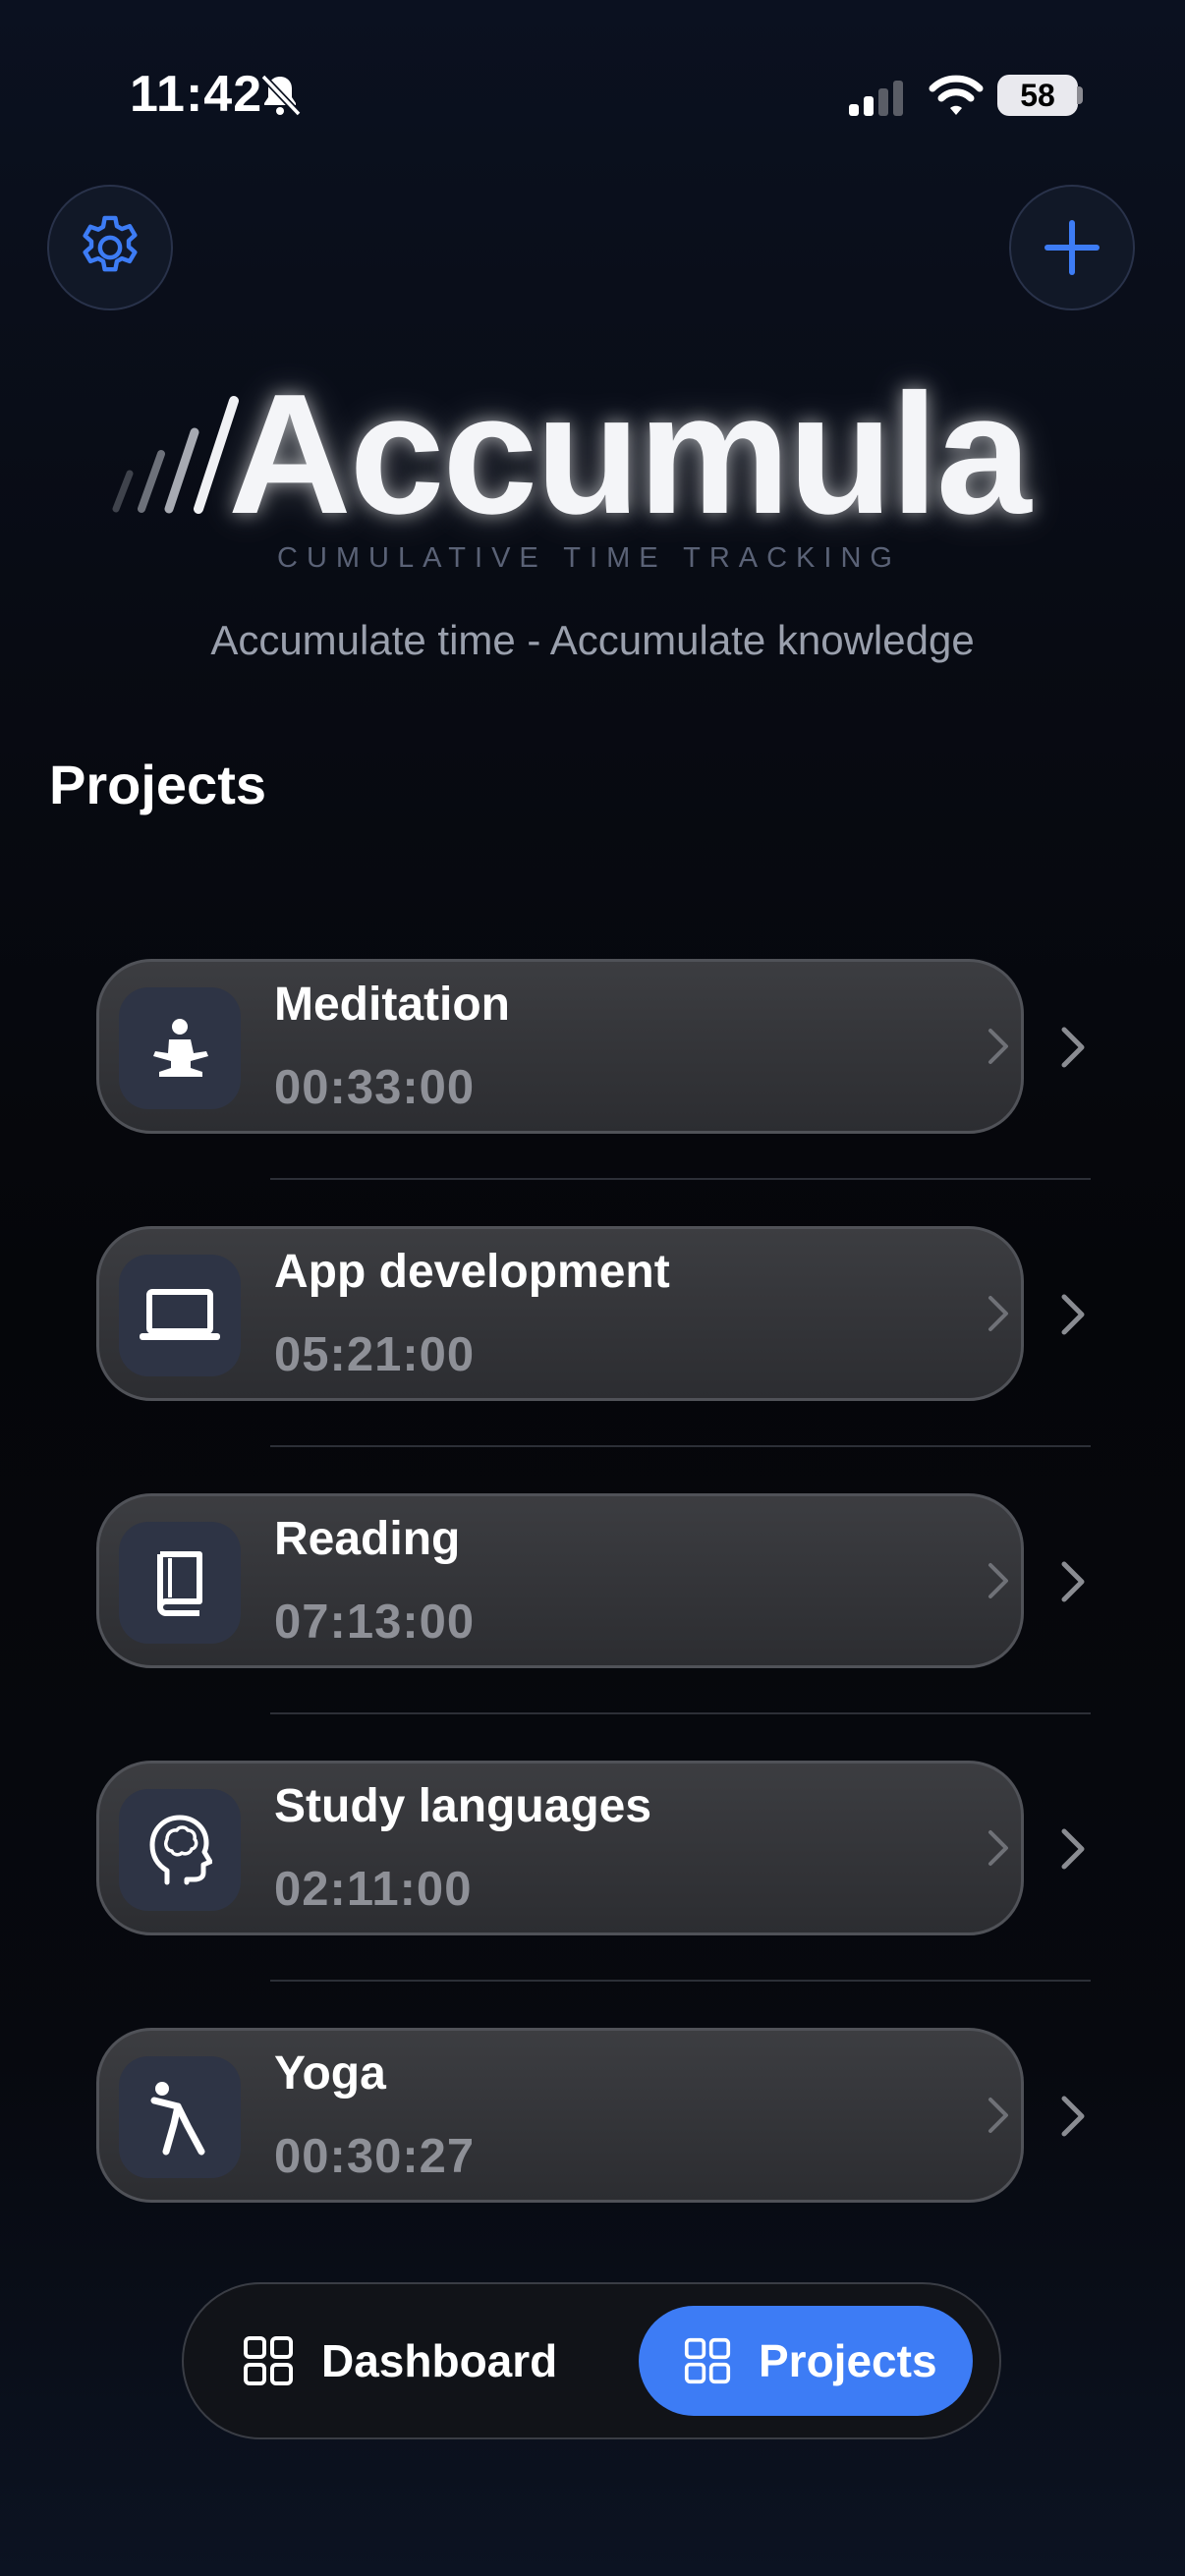 The height and width of the screenshot is (2576, 1185). What do you see at coordinates (440, 2360) in the screenshot?
I see `tab-label: Dashboard` at bounding box center [440, 2360].